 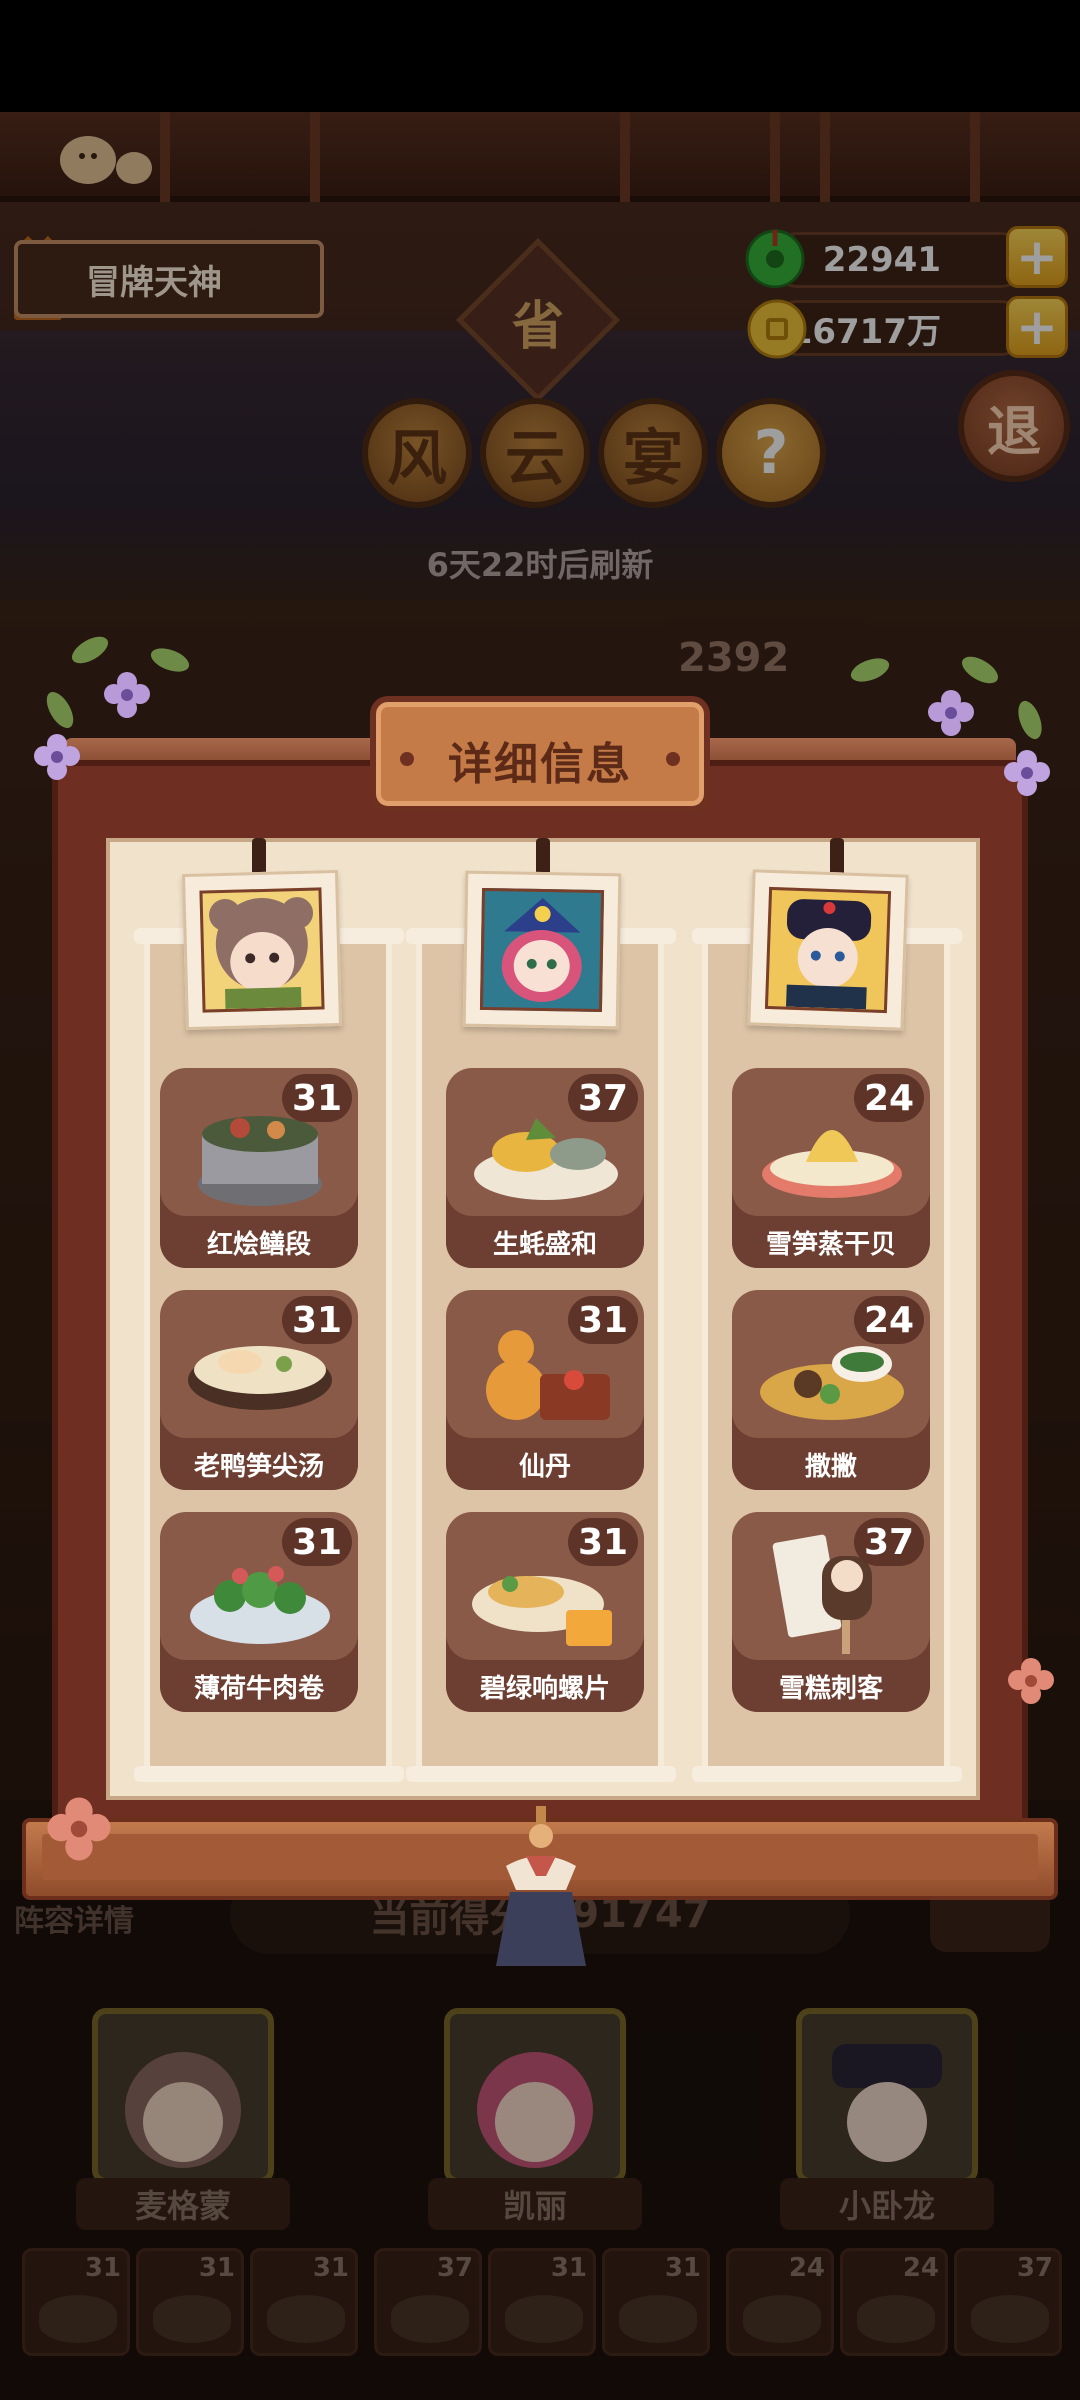 I want to click on dish-name: 薄荷牛肉卷, so click(x=258, y=1688).